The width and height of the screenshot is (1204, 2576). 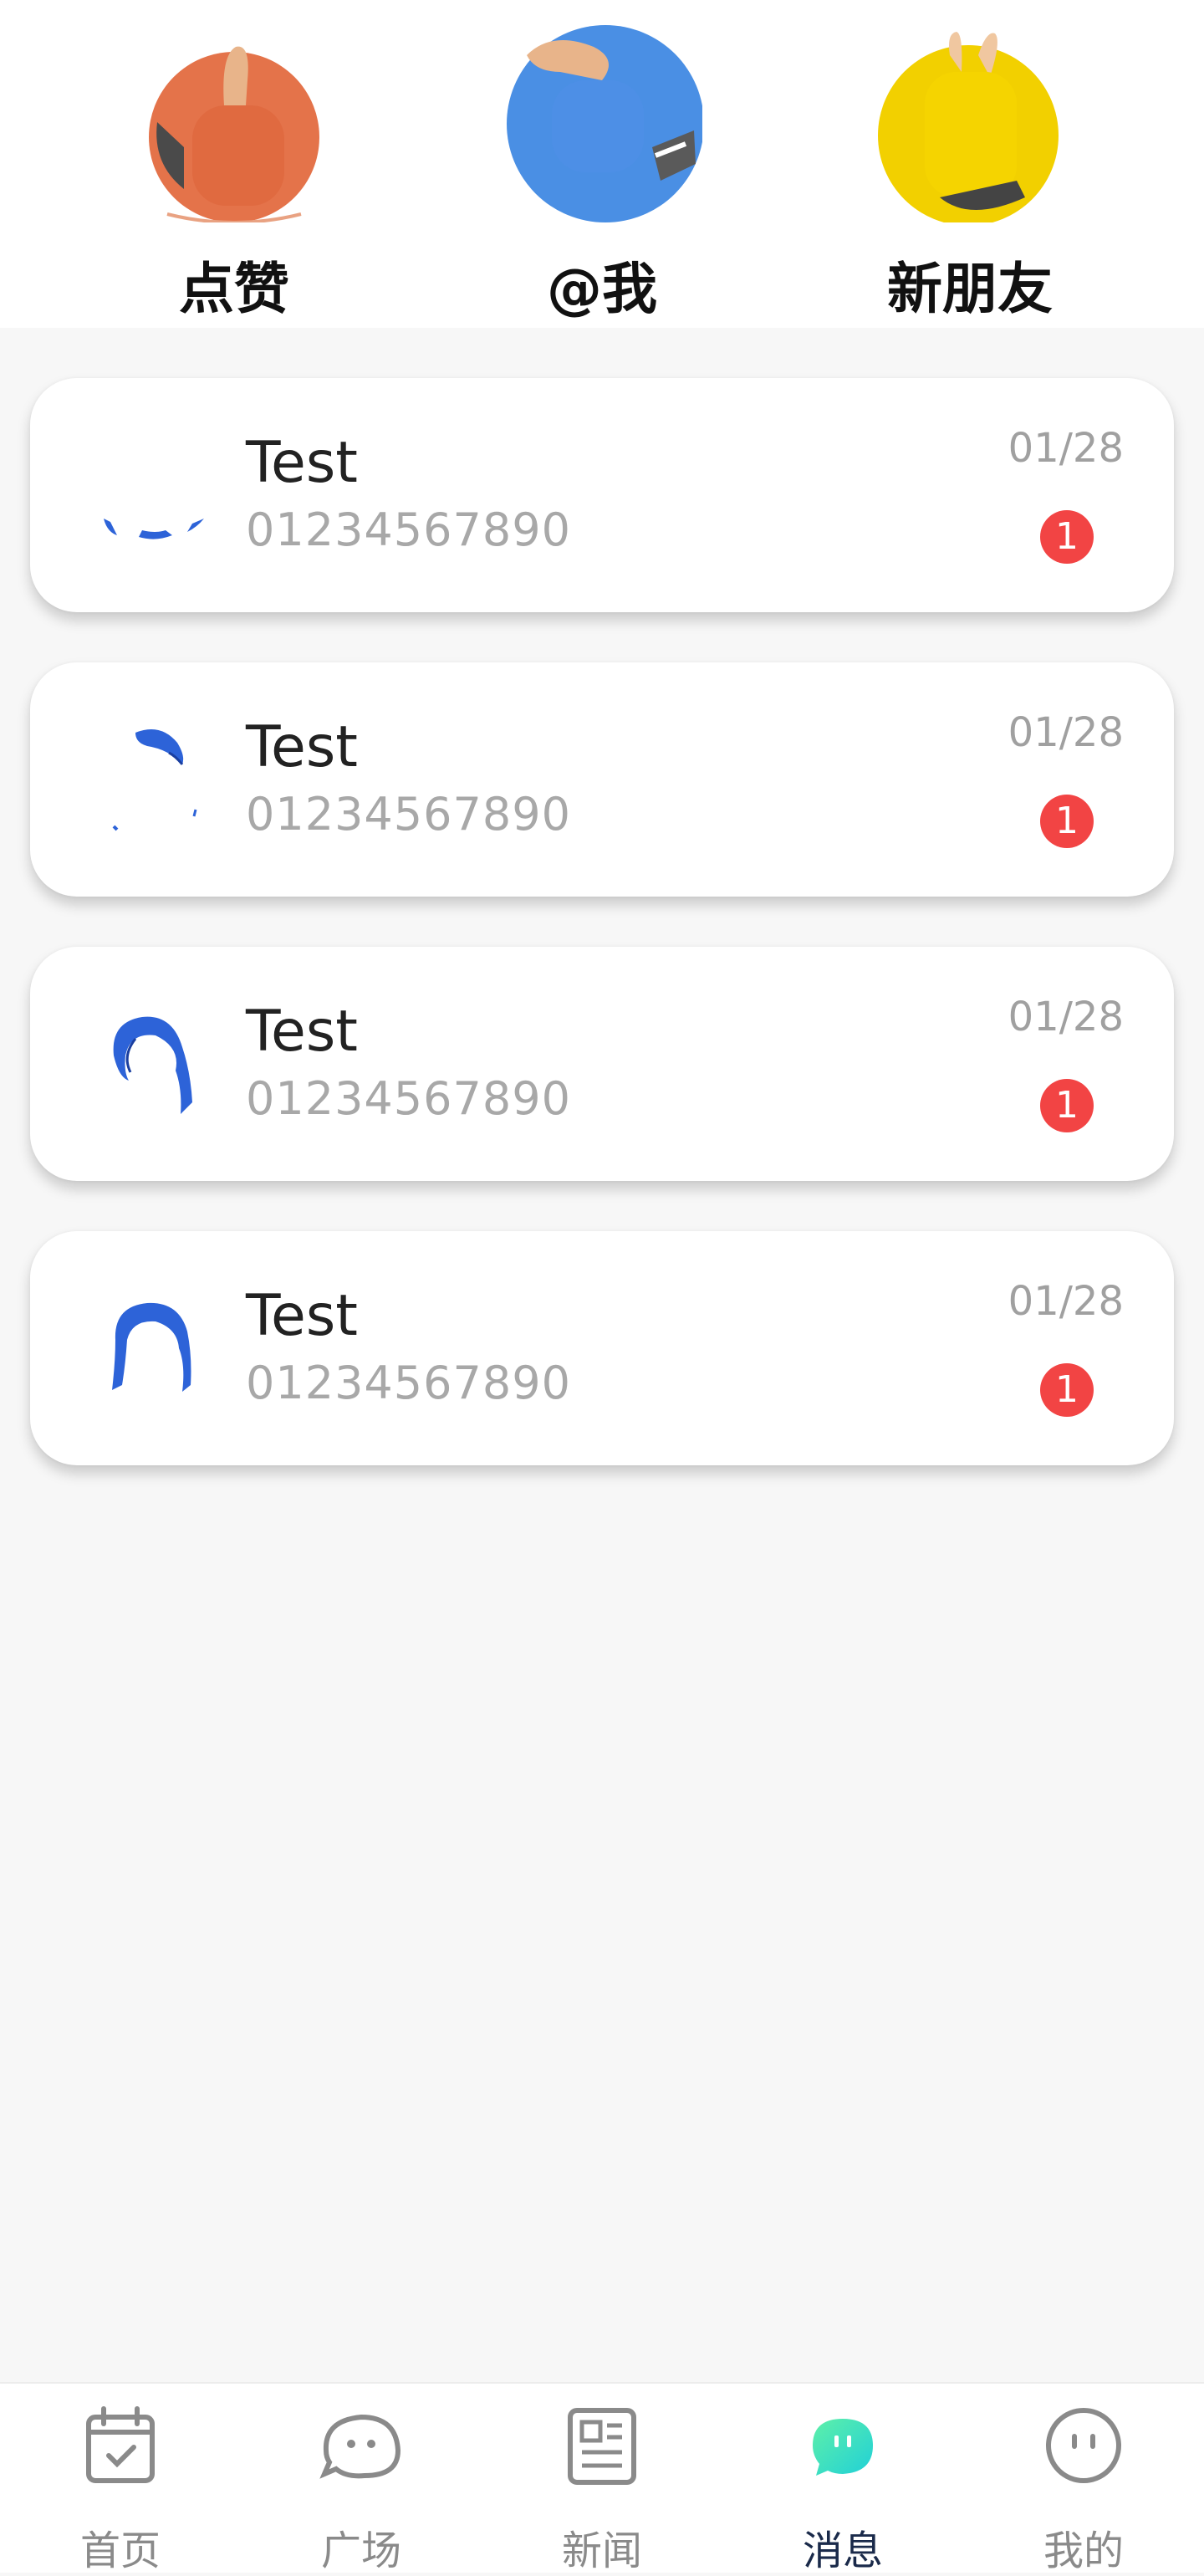 I want to click on tab-label: 新闻, so click(x=601, y=2550).